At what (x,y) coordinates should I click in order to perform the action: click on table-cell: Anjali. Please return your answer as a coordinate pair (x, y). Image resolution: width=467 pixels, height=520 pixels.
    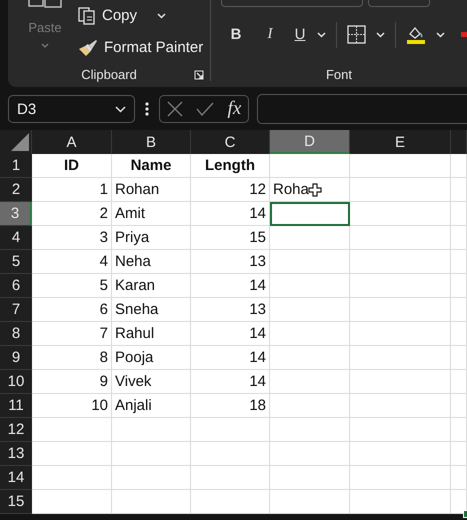
    Looking at the image, I should click on (151, 406).